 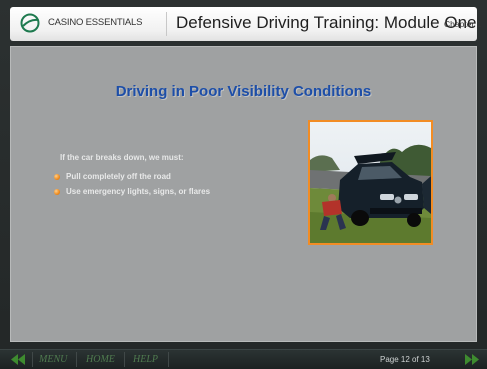 I want to click on slide-title: Driving in Poor Visibility Conditions, so click(x=243, y=91).